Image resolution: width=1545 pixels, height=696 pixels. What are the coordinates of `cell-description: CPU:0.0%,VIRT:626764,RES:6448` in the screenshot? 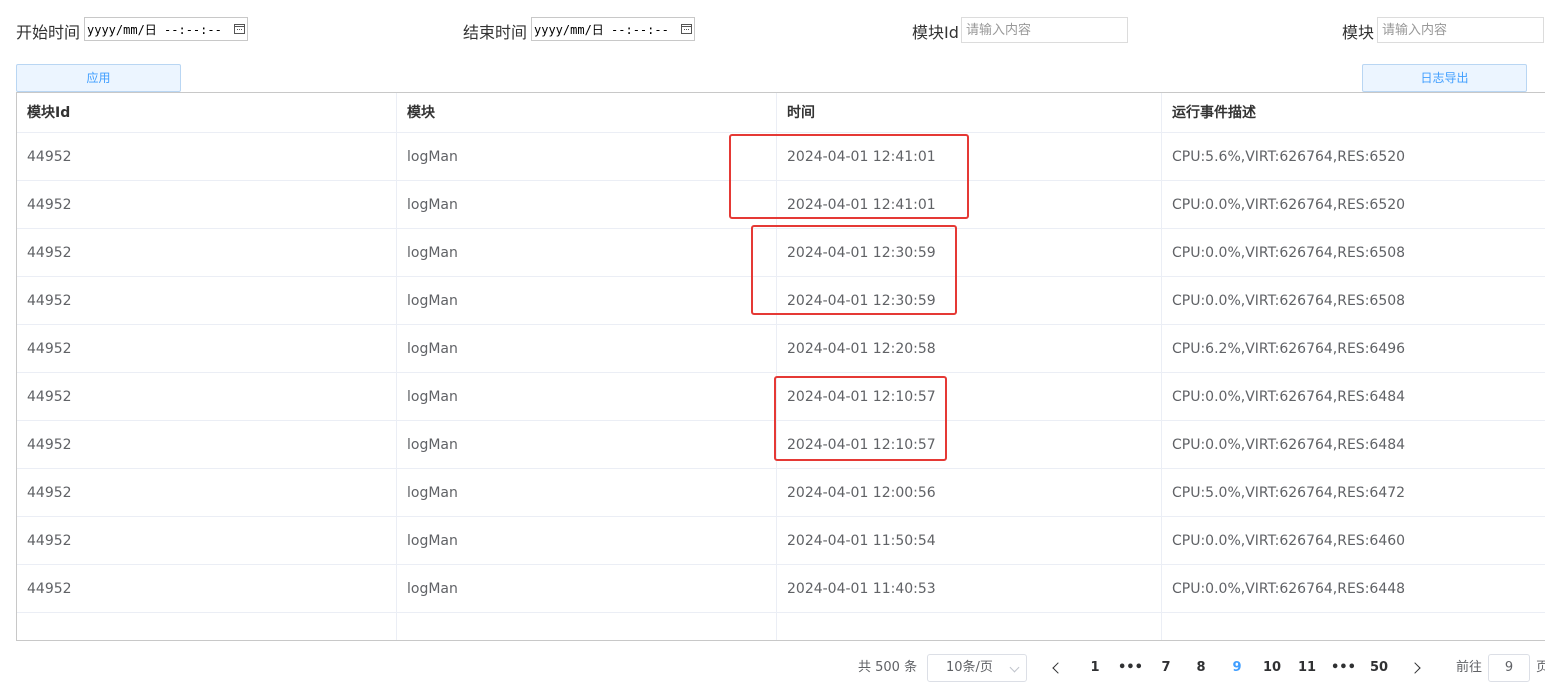 It's located at (1289, 589).